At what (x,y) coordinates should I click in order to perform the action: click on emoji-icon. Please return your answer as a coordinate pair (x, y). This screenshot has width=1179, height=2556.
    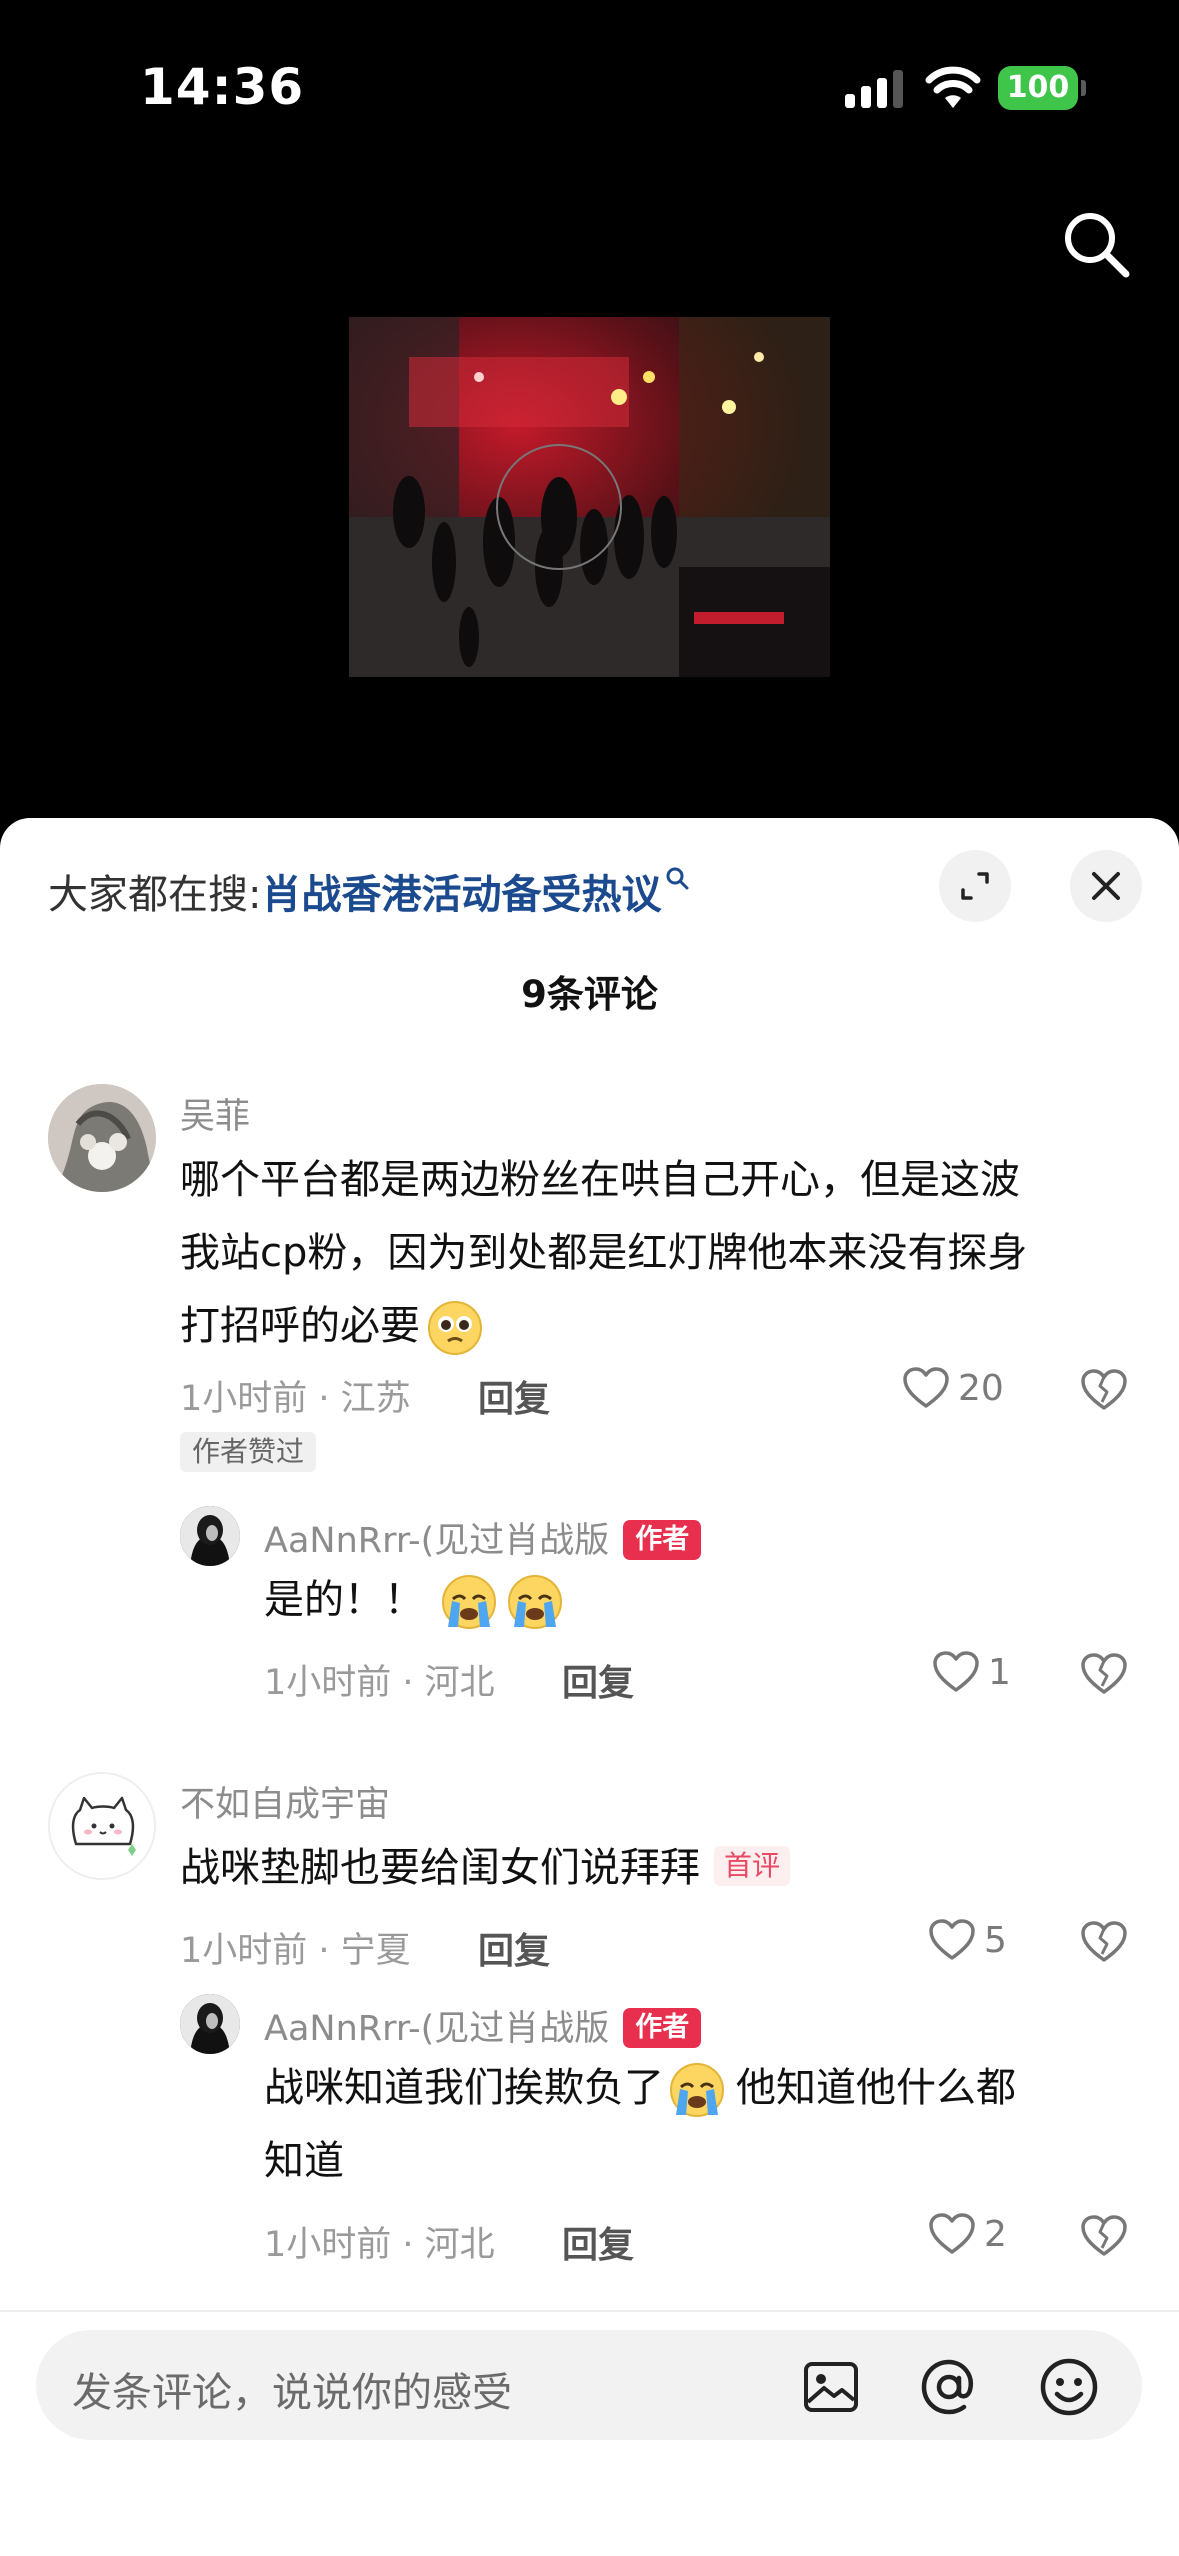
    Looking at the image, I should click on (1069, 2387).